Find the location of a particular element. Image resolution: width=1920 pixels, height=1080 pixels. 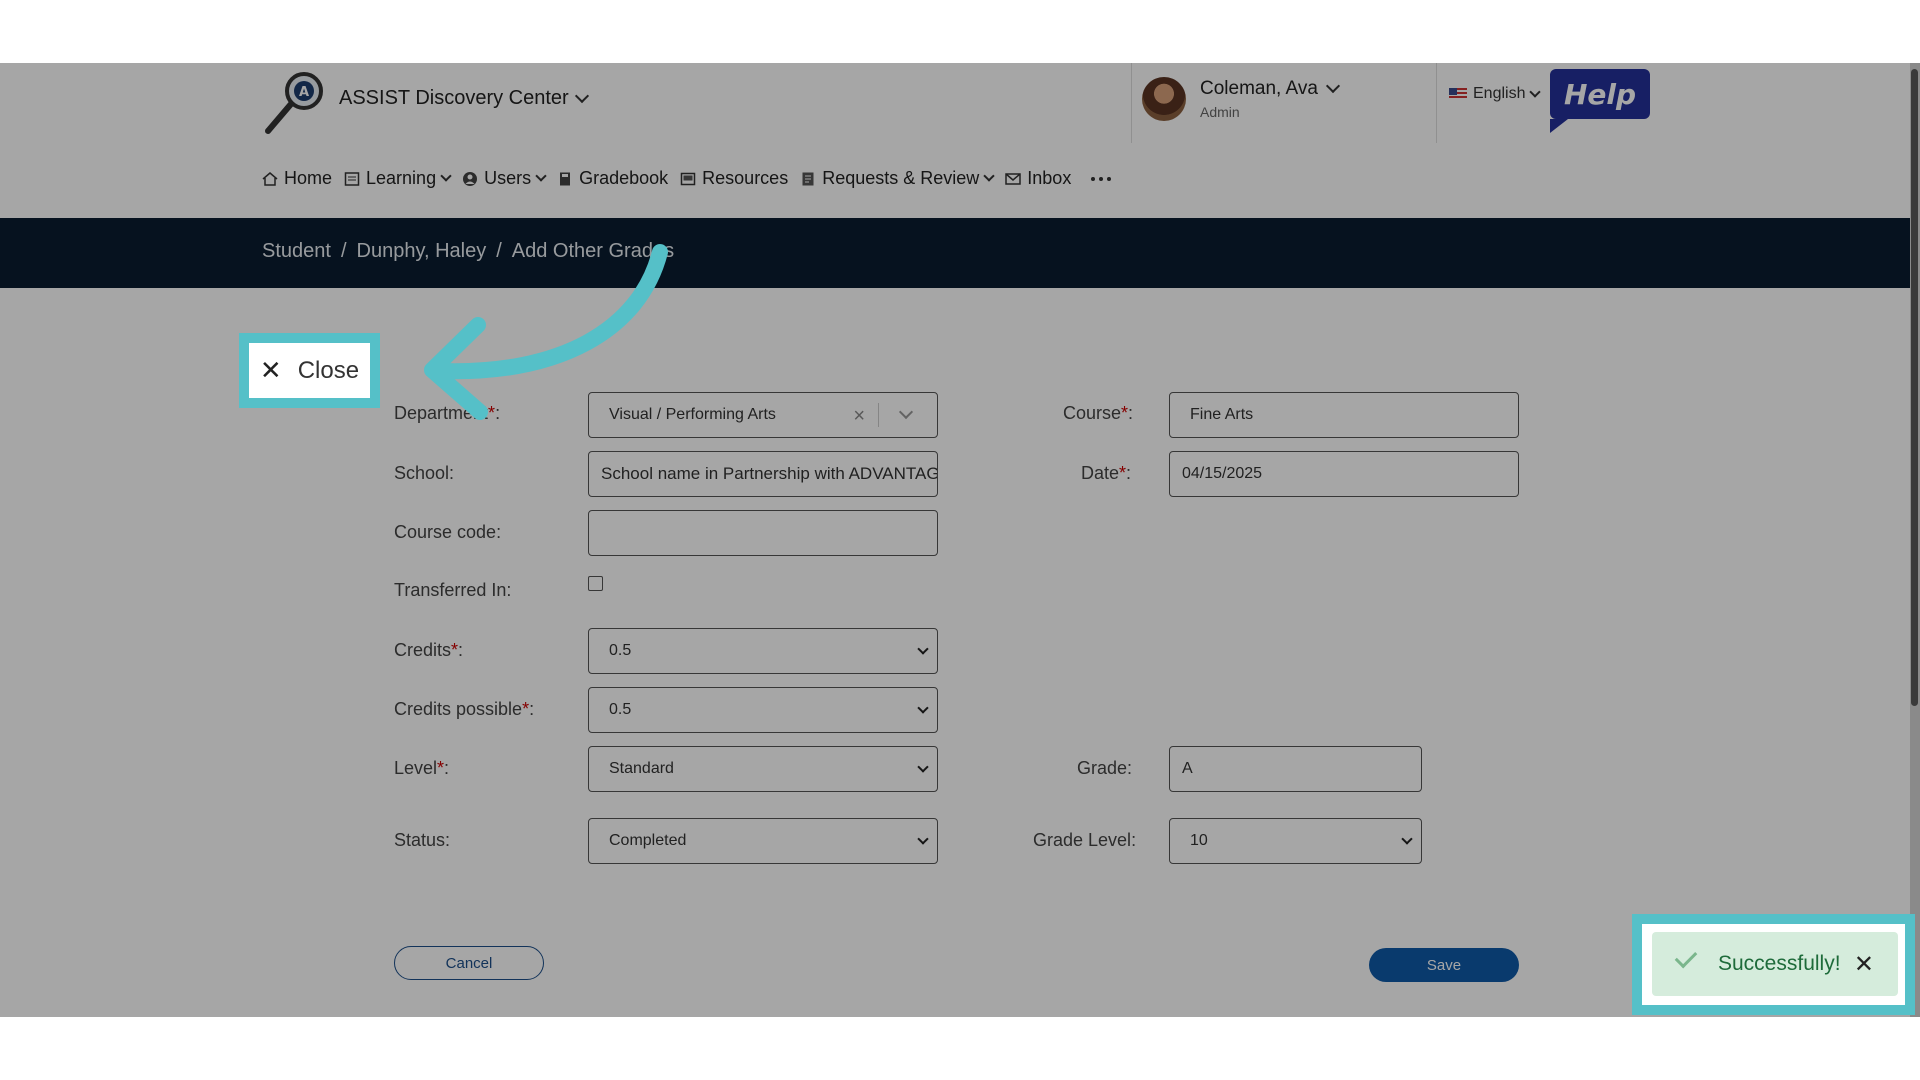

grade-level-value: 10 is located at coordinates (1199, 840).